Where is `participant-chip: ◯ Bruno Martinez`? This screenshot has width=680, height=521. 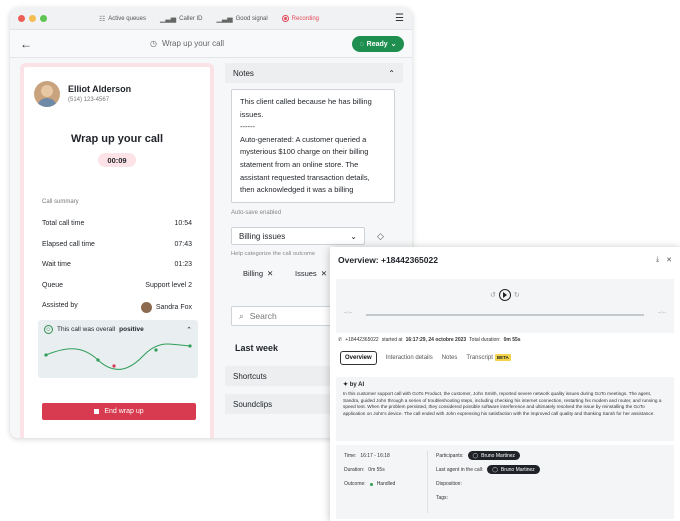 participant-chip: ◯ Bruno Martinez is located at coordinates (494, 455).